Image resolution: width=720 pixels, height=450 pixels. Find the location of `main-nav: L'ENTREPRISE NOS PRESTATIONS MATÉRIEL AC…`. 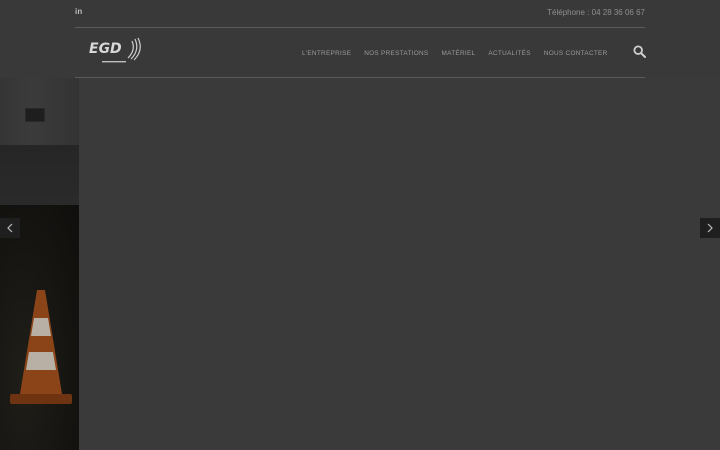

main-nav: L'ENTREPRISE NOS PRESTATIONS MATÉRIEL AC… is located at coordinates (455, 53).